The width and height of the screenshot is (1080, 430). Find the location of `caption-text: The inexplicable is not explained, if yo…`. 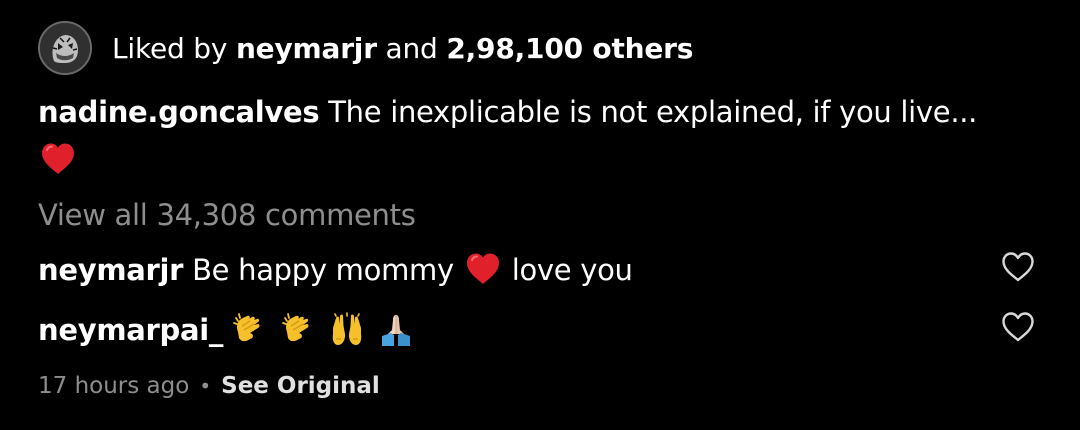

caption-text: The inexplicable is not explained, if yo… is located at coordinates (653, 112).